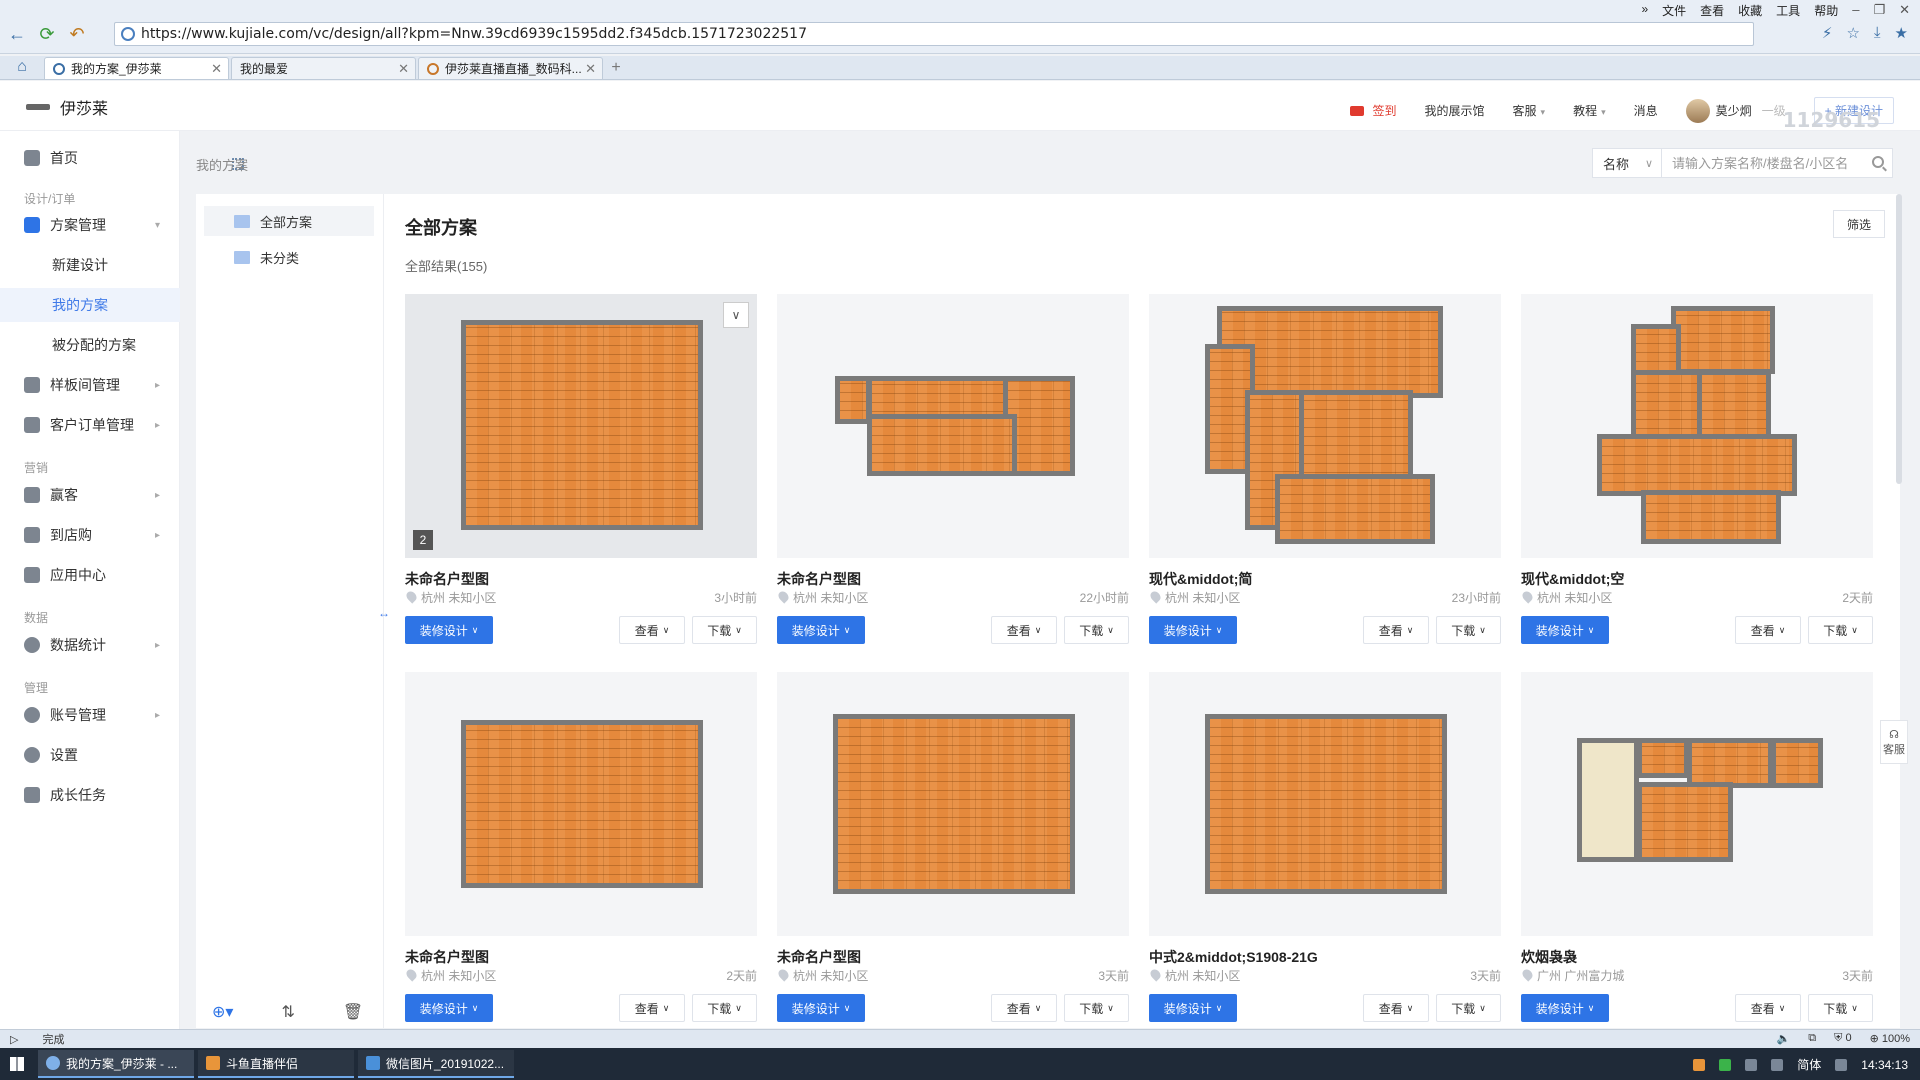 This screenshot has width=1920, height=1080. I want to click on ime-indicator: 简体, so click(1809, 1064).